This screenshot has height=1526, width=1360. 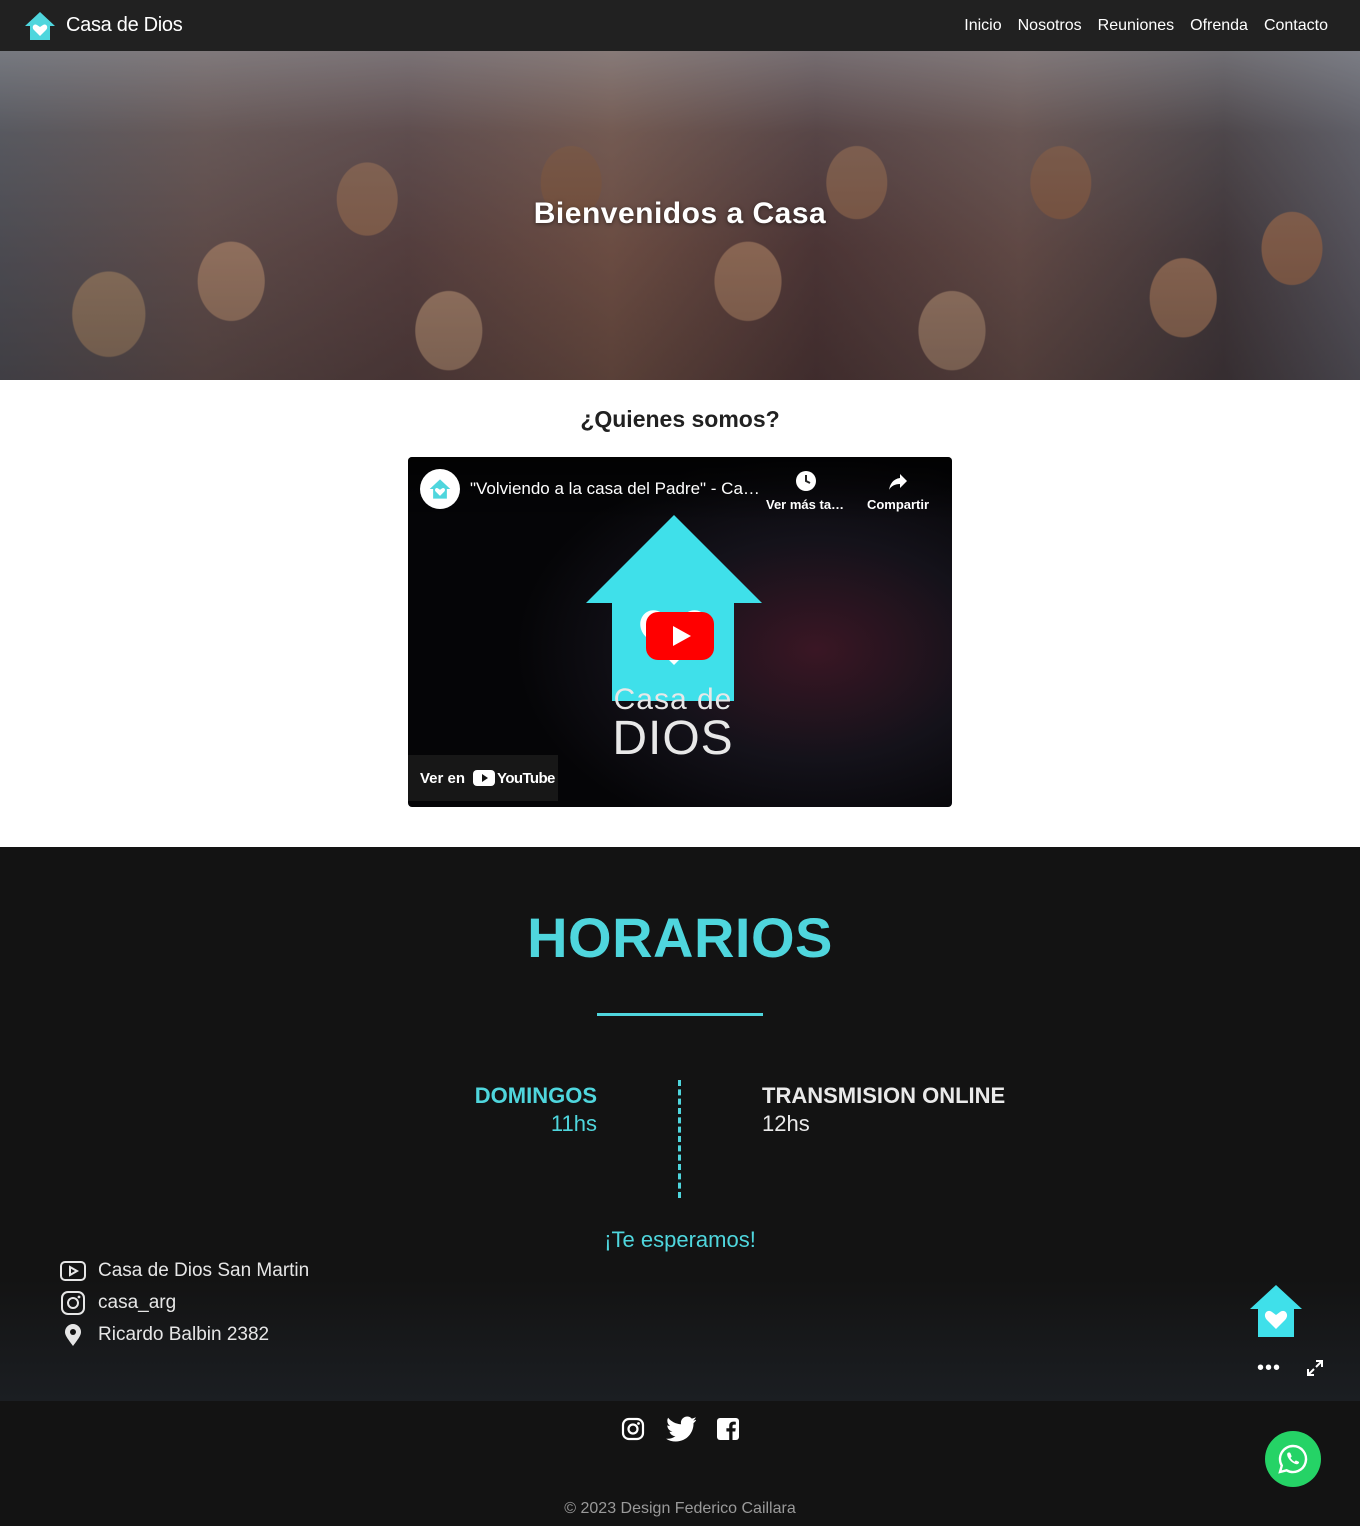 I want to click on share-button: Compartir, so click(x=898, y=490).